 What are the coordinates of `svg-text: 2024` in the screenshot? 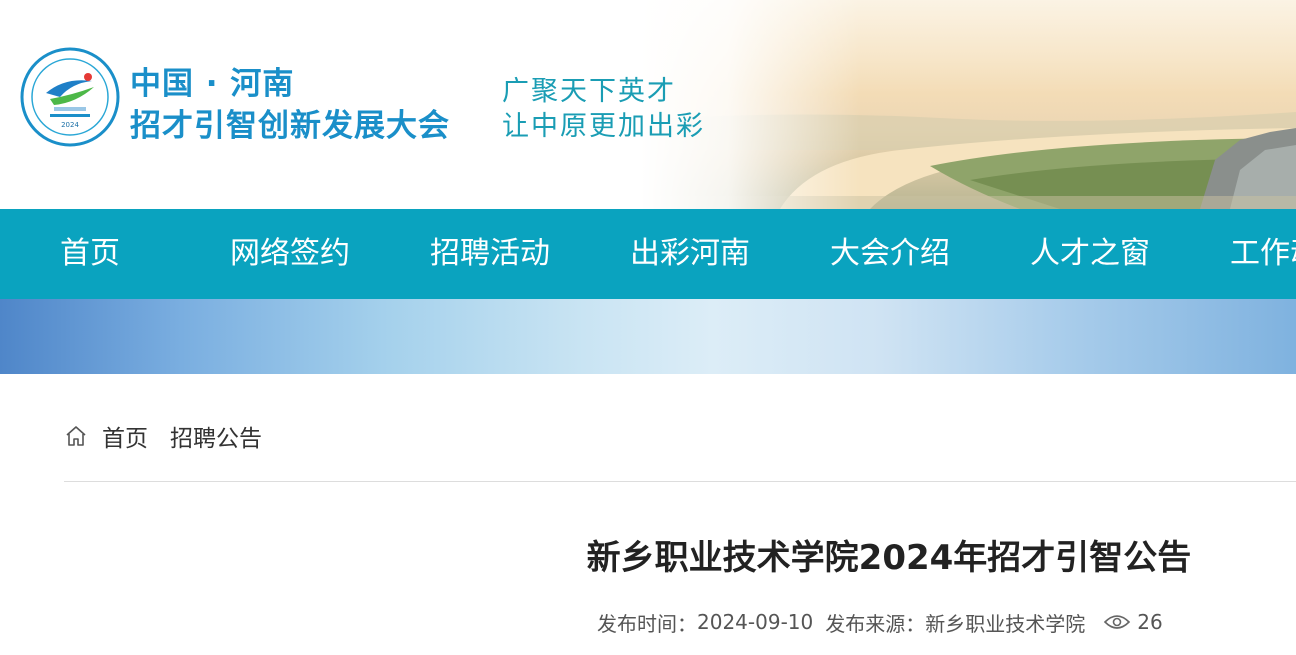 It's located at (70, 125).